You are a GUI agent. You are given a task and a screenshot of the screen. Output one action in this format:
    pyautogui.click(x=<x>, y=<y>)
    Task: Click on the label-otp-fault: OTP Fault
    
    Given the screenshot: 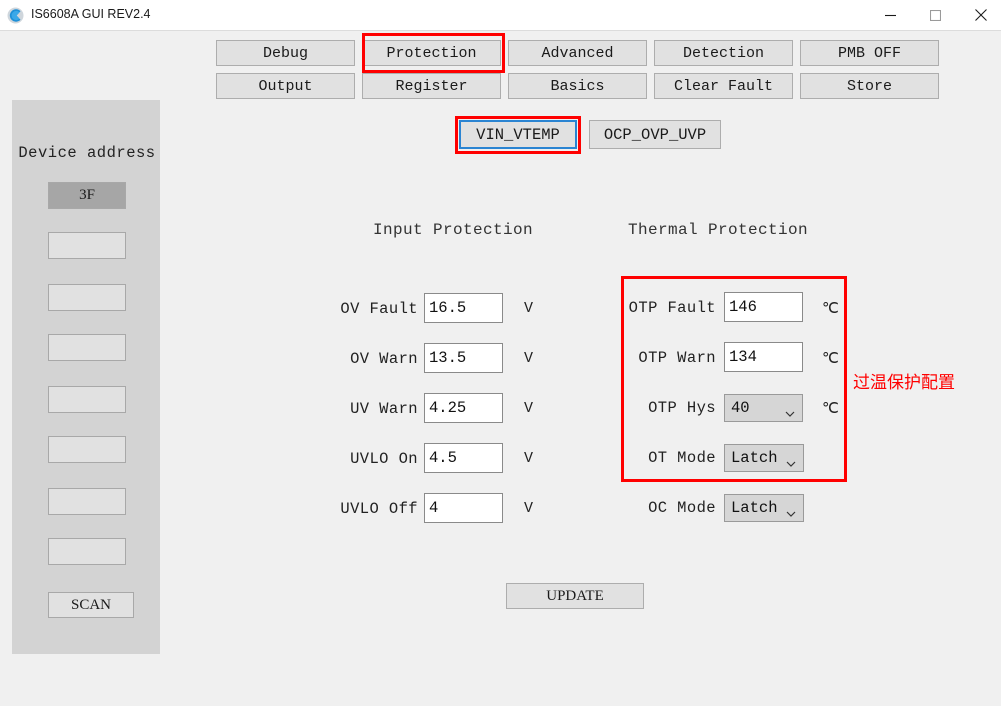 What is the action you would take?
    pyautogui.click(x=672, y=308)
    